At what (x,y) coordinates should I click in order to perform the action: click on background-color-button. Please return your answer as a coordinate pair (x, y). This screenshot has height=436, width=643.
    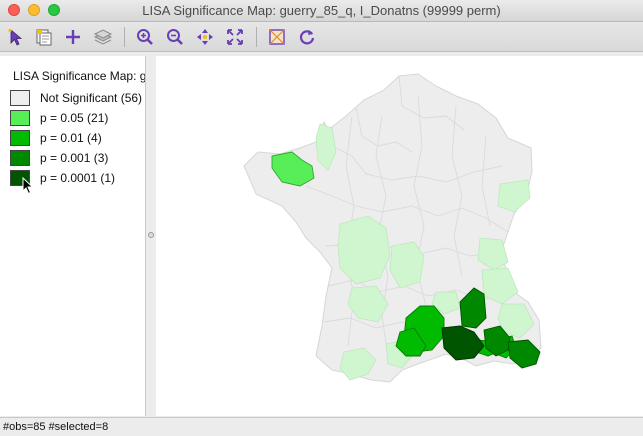
    Looking at the image, I should click on (277, 37).